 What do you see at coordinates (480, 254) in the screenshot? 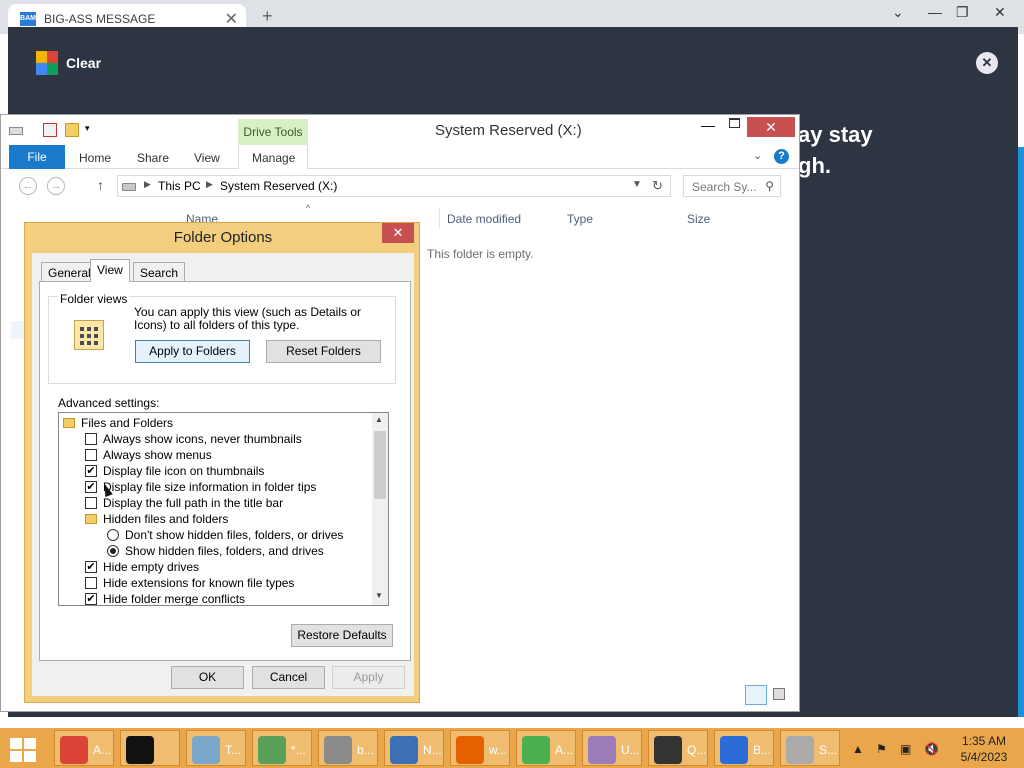
I see `empty-folder-message: This folder is empty.` at bounding box center [480, 254].